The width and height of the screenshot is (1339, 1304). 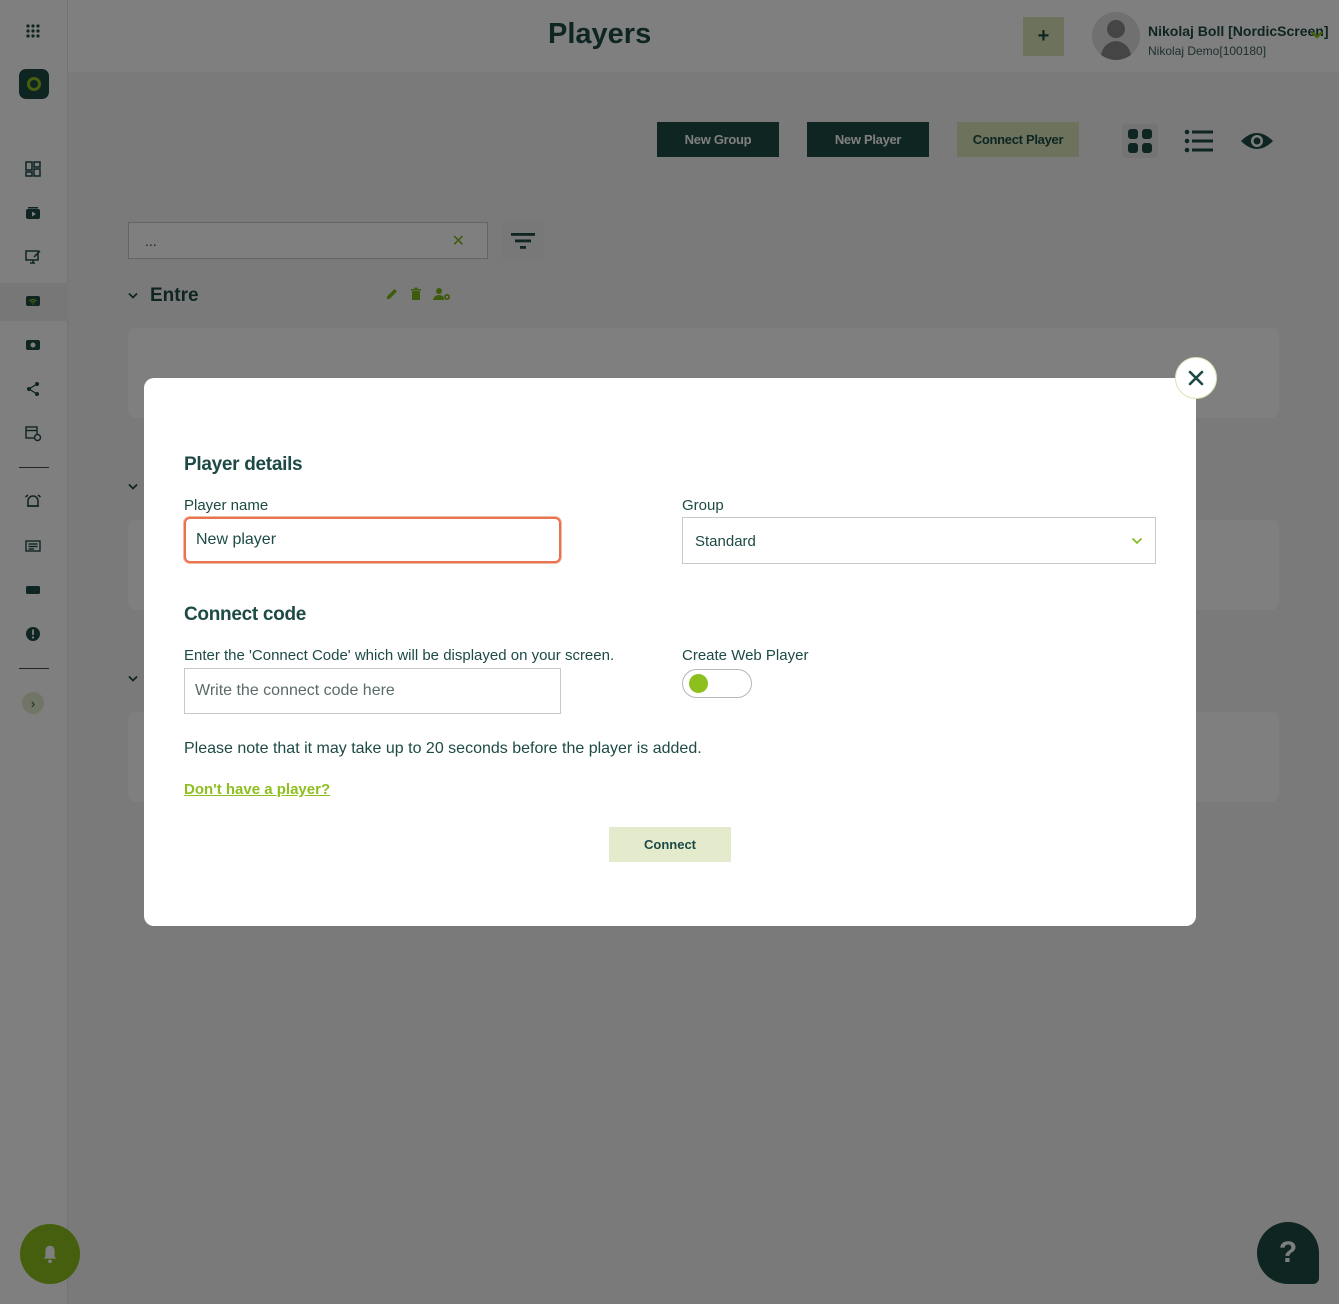 What do you see at coordinates (725, 541) in the screenshot?
I see `group-select-value: Standard` at bounding box center [725, 541].